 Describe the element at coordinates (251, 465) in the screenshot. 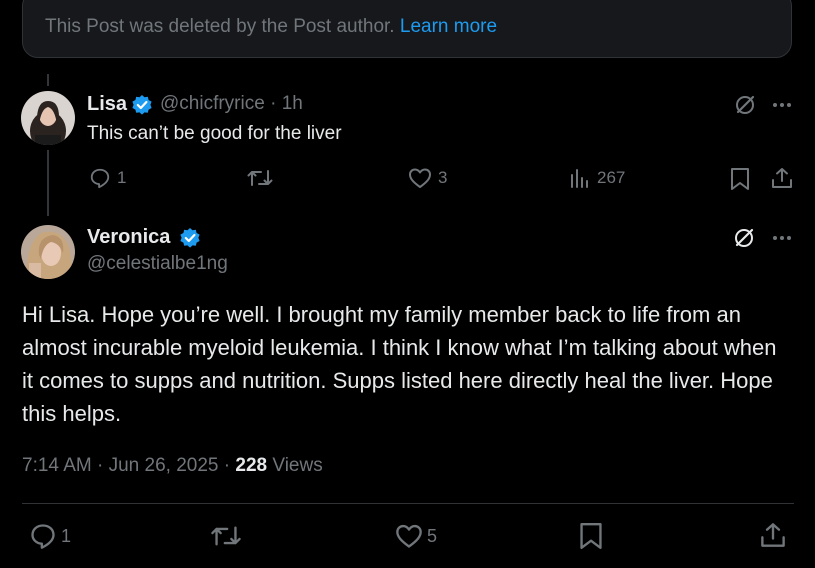

I see `post-views-count: 228` at that location.